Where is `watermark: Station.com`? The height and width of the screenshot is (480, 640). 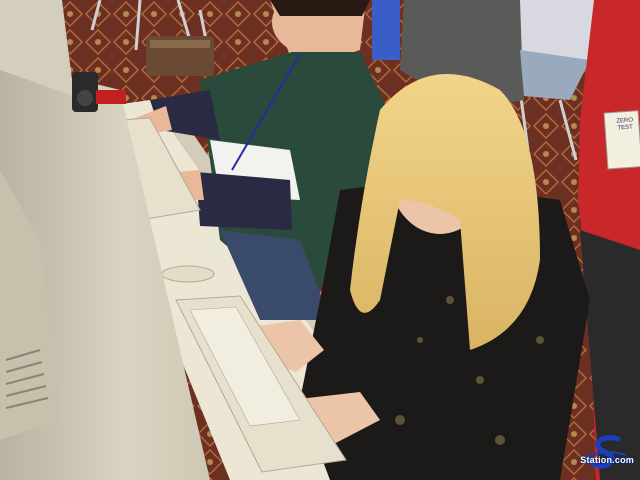 watermark: Station.com is located at coordinates (594, 459).